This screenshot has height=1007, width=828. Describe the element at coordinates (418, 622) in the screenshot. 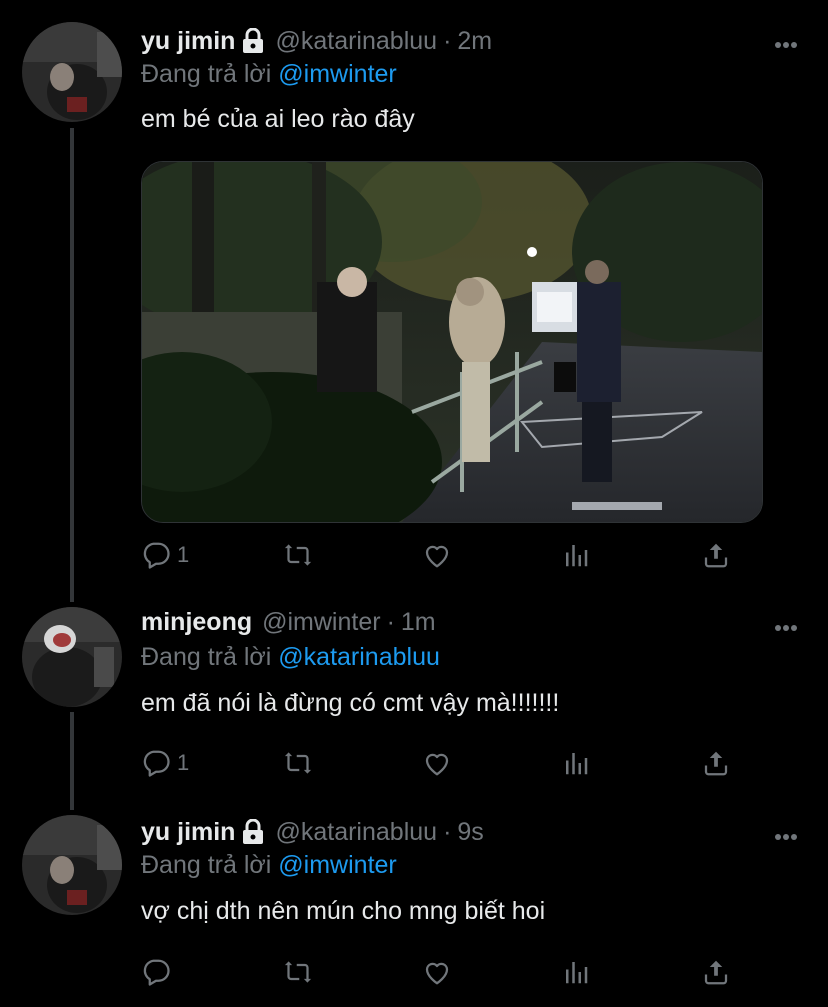

I see `timestamp: 1m` at that location.